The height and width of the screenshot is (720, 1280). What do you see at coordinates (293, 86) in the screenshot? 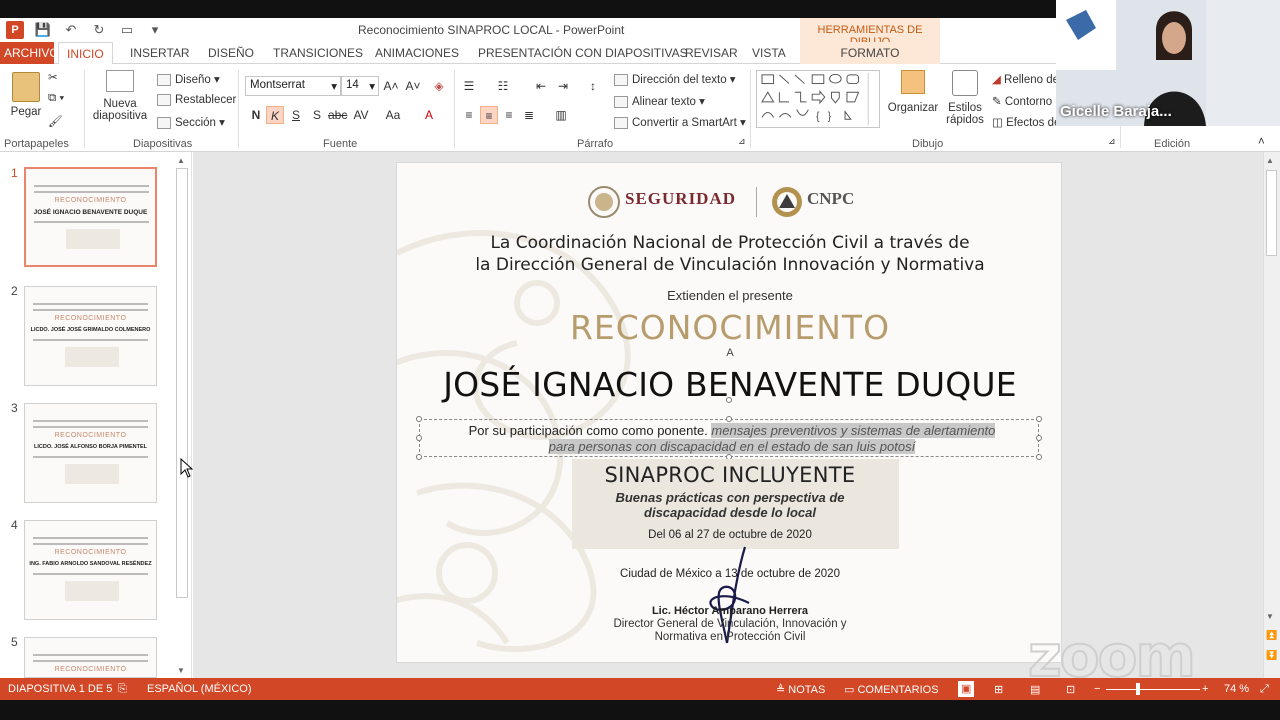
I see `font-name-select: Montserrat ▾` at bounding box center [293, 86].